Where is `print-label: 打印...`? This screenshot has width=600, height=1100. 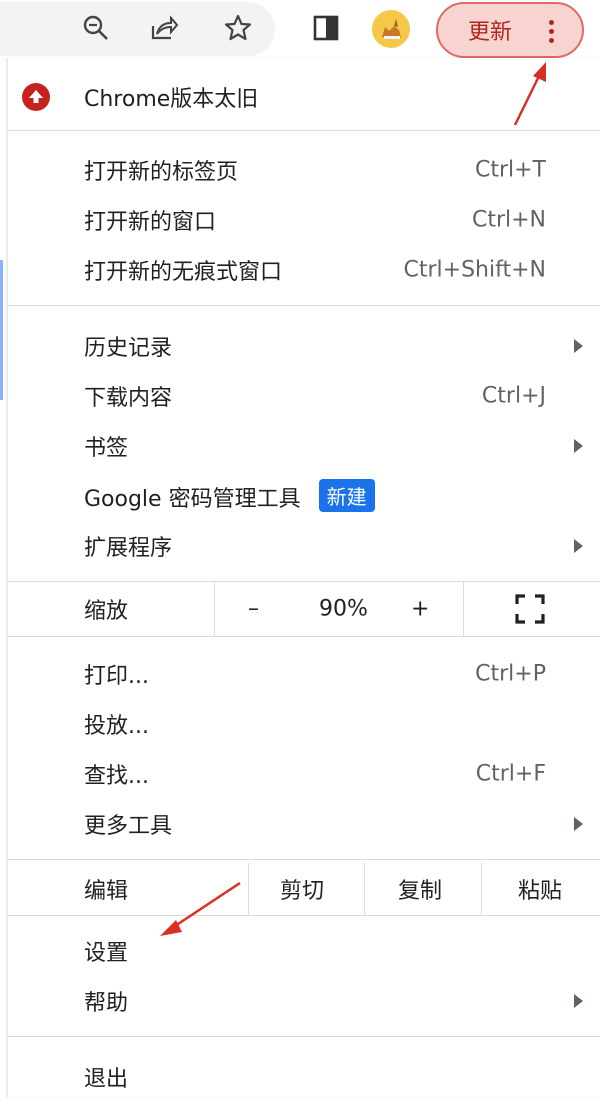 print-label: 打印... is located at coordinates (116, 676).